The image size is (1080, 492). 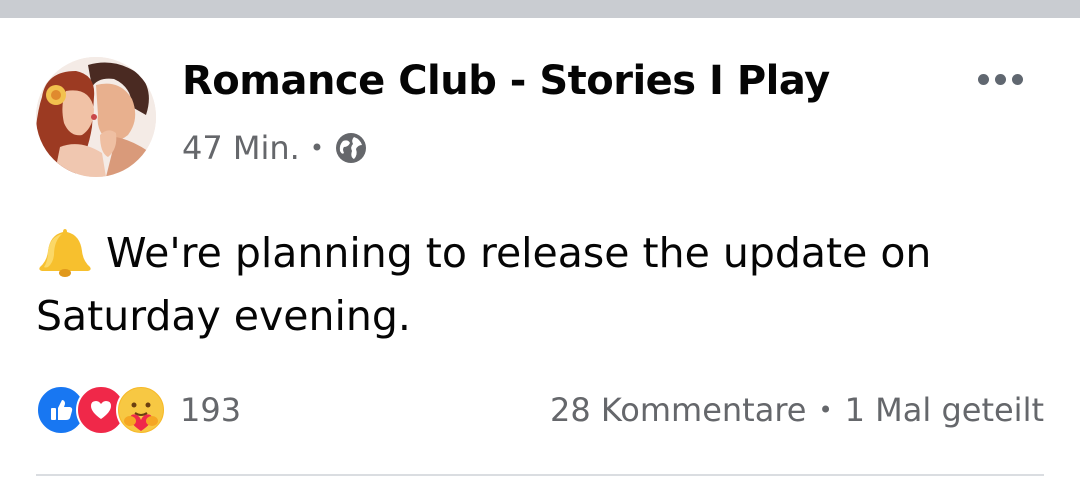 I want to click on post-meta: 47 Min. •, so click(x=275, y=148).